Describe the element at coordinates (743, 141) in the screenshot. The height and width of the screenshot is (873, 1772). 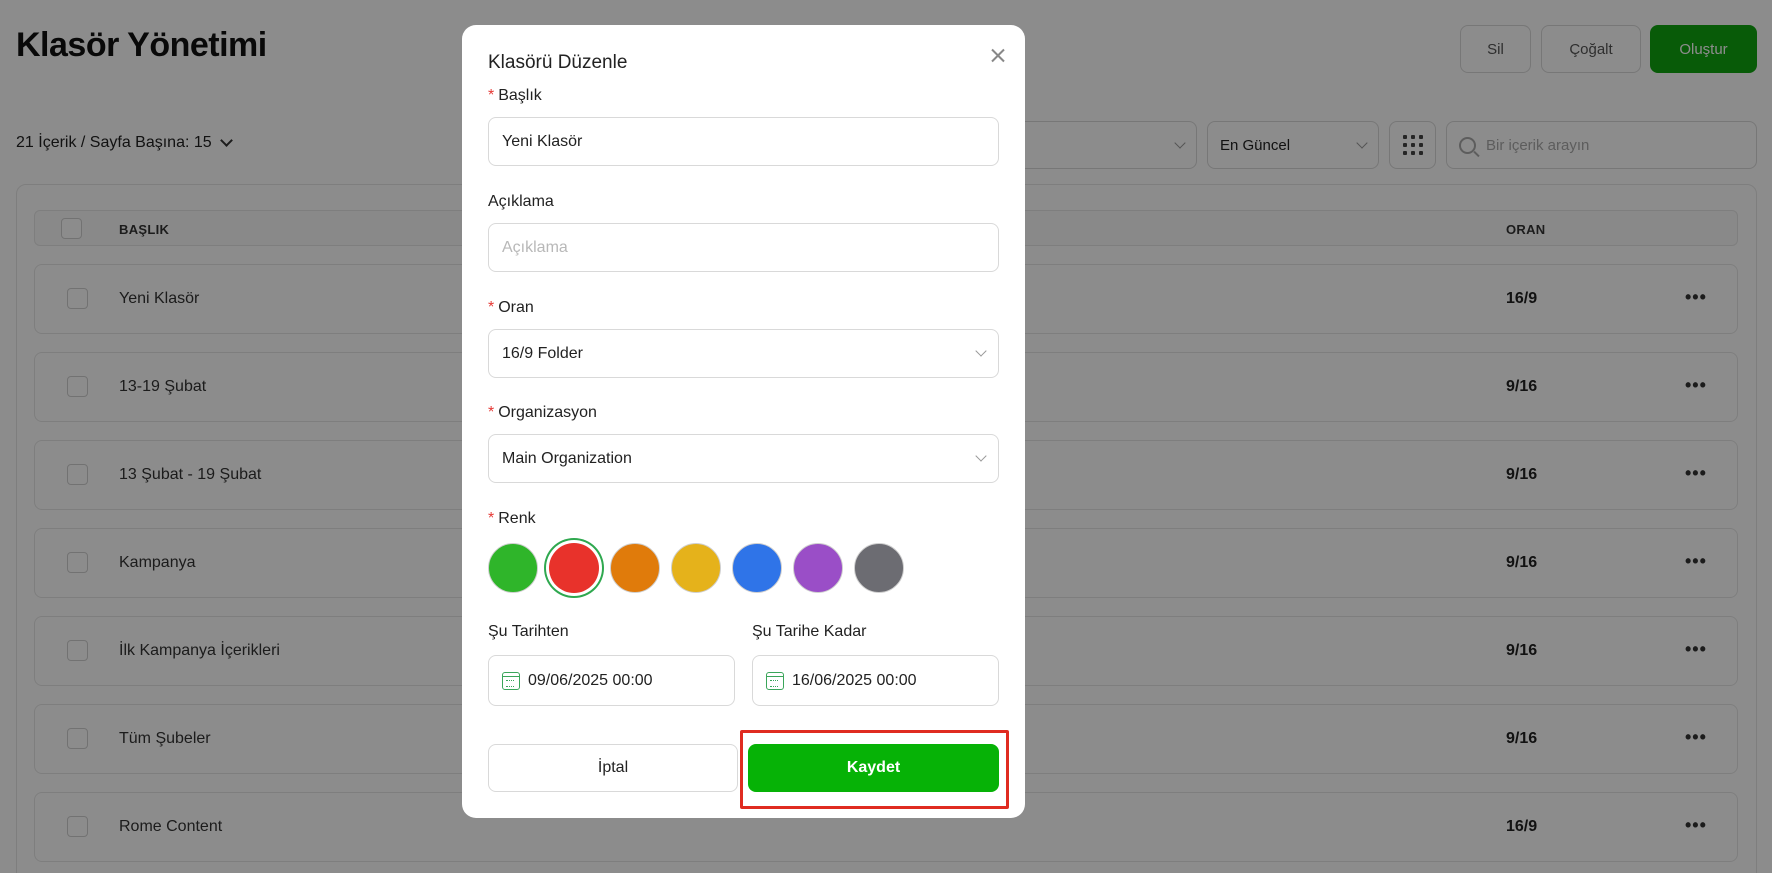
I see `title-input` at that location.